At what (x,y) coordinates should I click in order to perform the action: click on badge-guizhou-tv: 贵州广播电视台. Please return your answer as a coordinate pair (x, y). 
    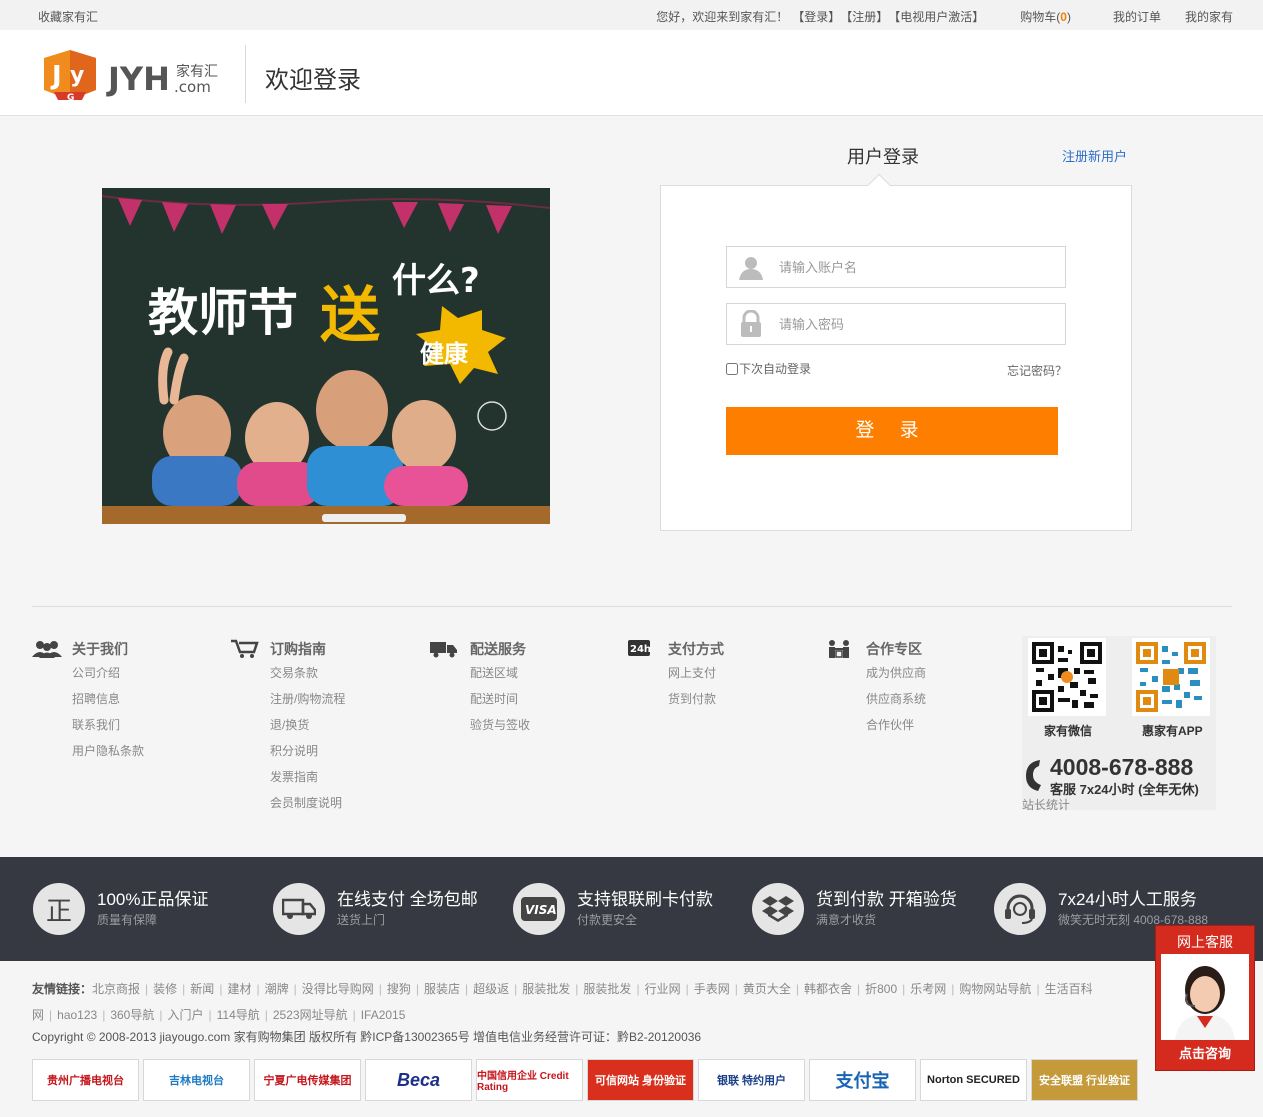
    Looking at the image, I should click on (85, 1080).